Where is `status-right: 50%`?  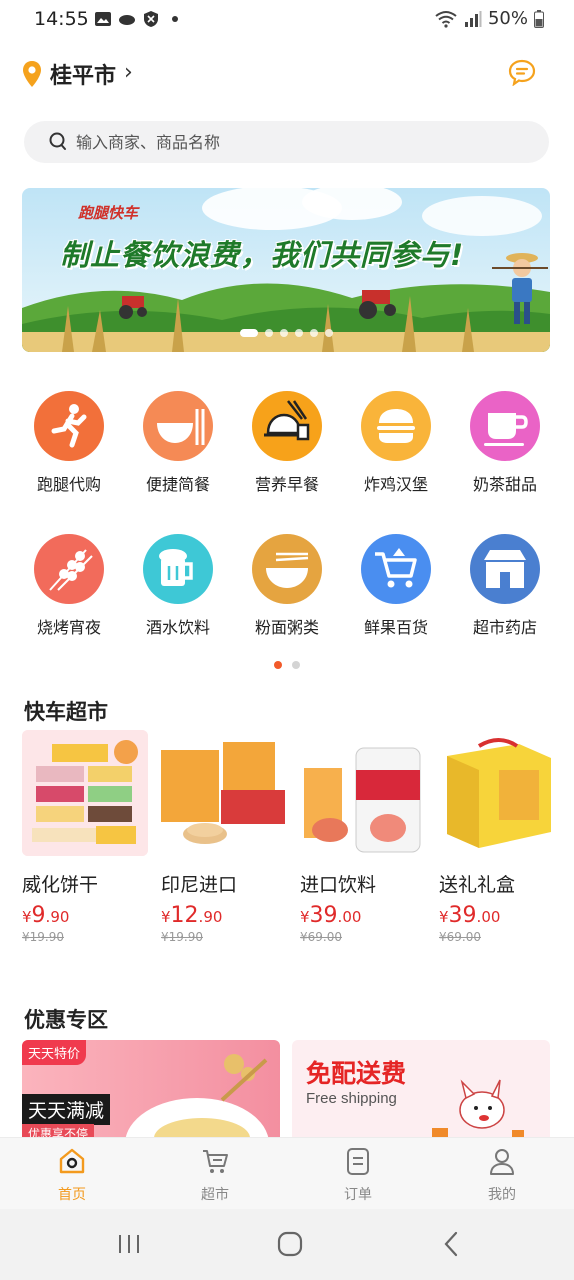 status-right: 50% is located at coordinates (489, 18).